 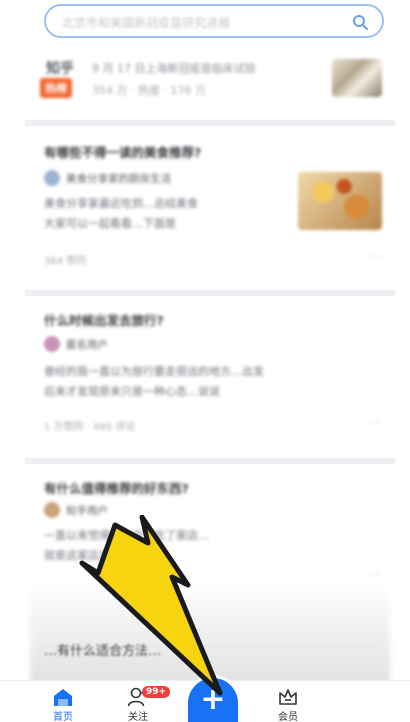 What do you see at coordinates (56, 88) in the screenshot?
I see `hot-badge: 热榜` at bounding box center [56, 88].